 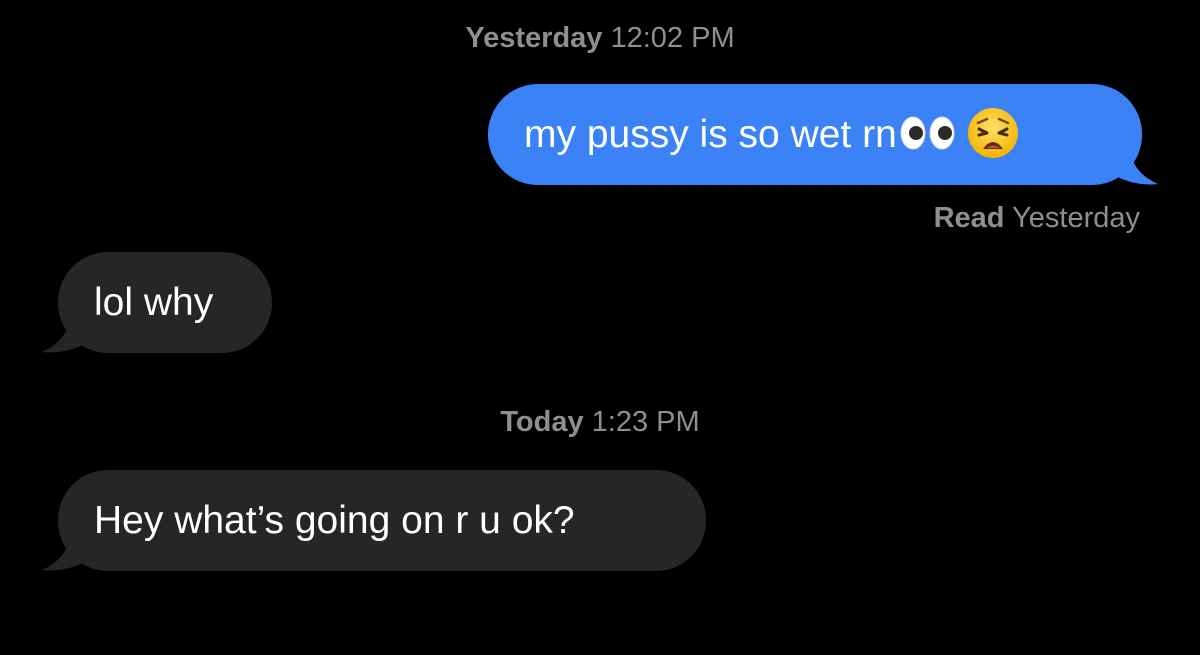 I want to click on message-text: lol why, so click(x=154, y=302).